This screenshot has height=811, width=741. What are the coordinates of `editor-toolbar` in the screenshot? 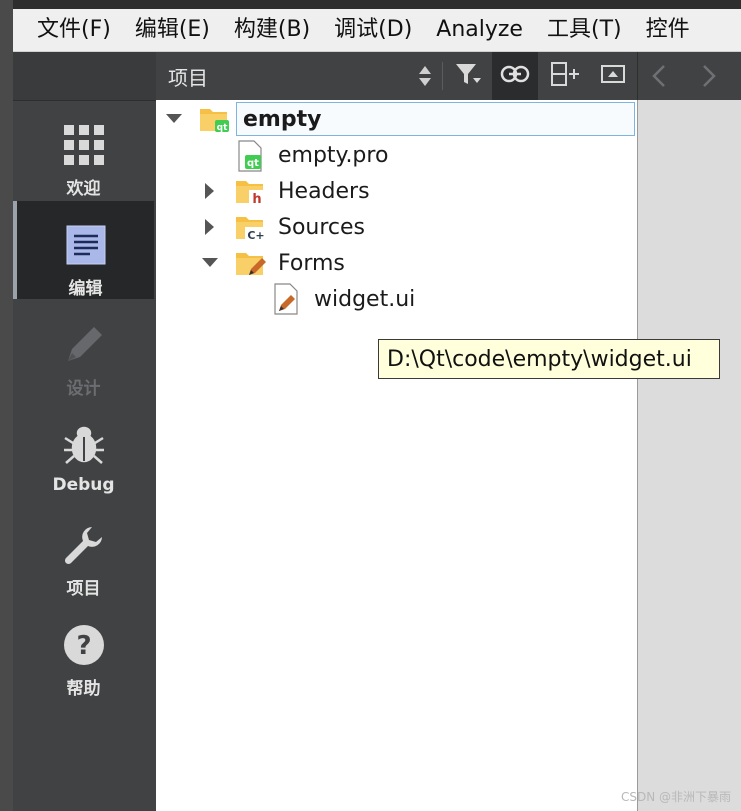 It's located at (689, 76).